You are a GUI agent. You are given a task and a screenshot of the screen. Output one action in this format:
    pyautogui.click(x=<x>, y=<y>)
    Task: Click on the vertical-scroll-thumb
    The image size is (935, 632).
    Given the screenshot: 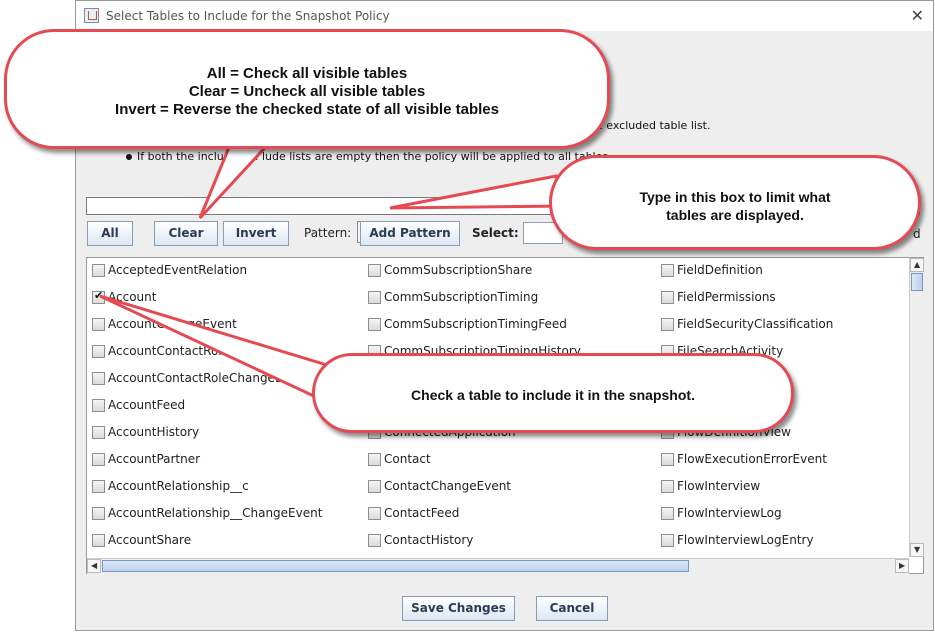 What is the action you would take?
    pyautogui.click(x=917, y=282)
    